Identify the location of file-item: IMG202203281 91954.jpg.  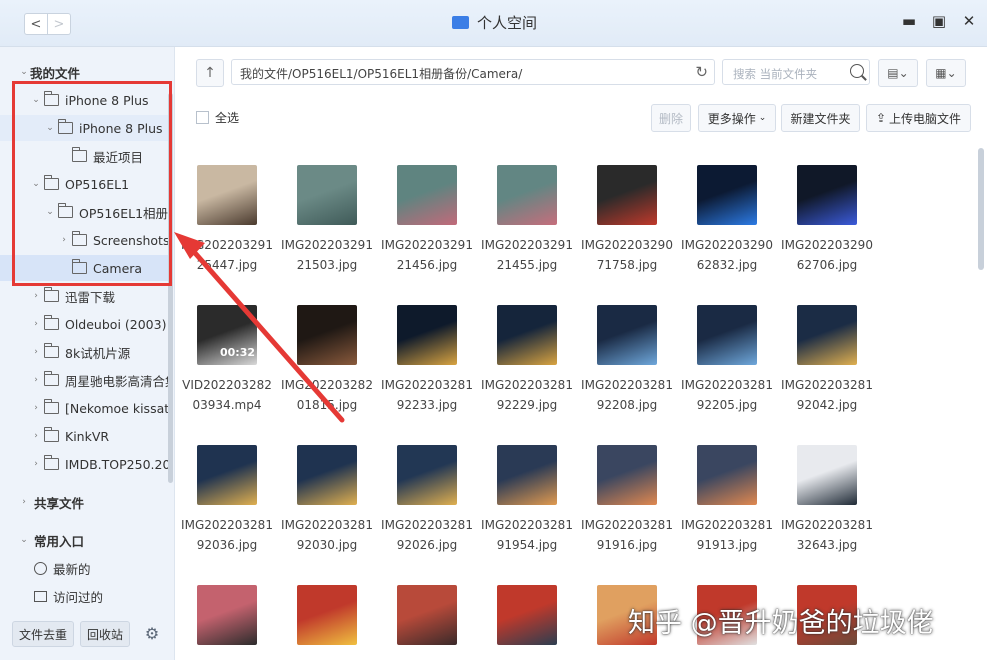
(527, 500).